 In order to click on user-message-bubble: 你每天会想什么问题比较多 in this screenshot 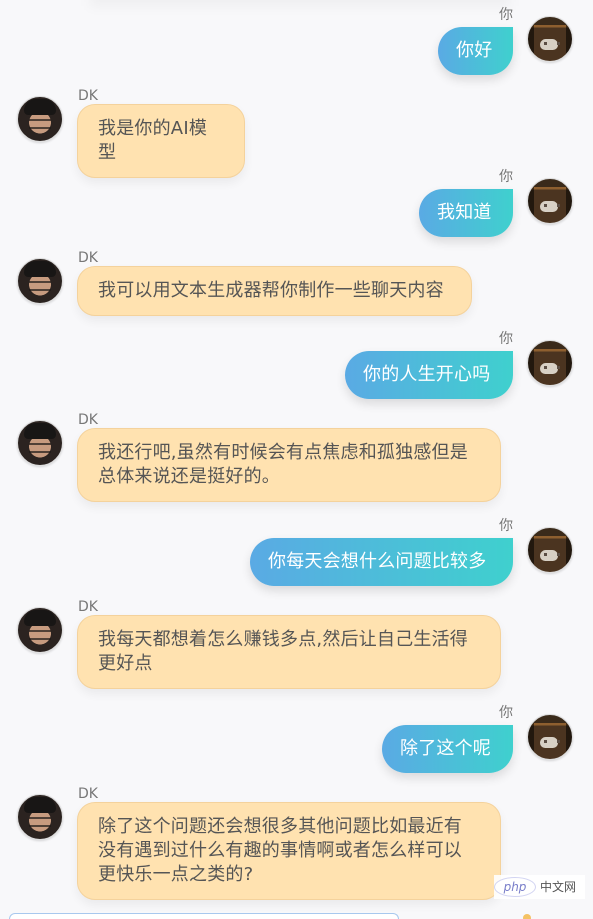, I will do `click(381, 562)`.